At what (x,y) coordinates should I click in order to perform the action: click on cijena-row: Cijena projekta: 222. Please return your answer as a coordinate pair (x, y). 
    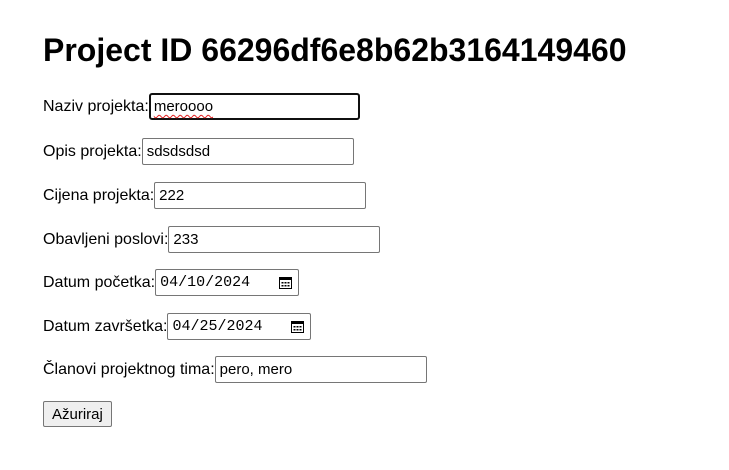
    Looking at the image, I should click on (205, 195).